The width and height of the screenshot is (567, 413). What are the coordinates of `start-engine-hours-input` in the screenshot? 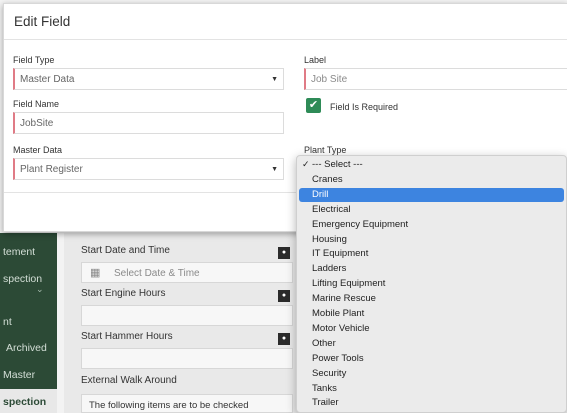 It's located at (187, 315).